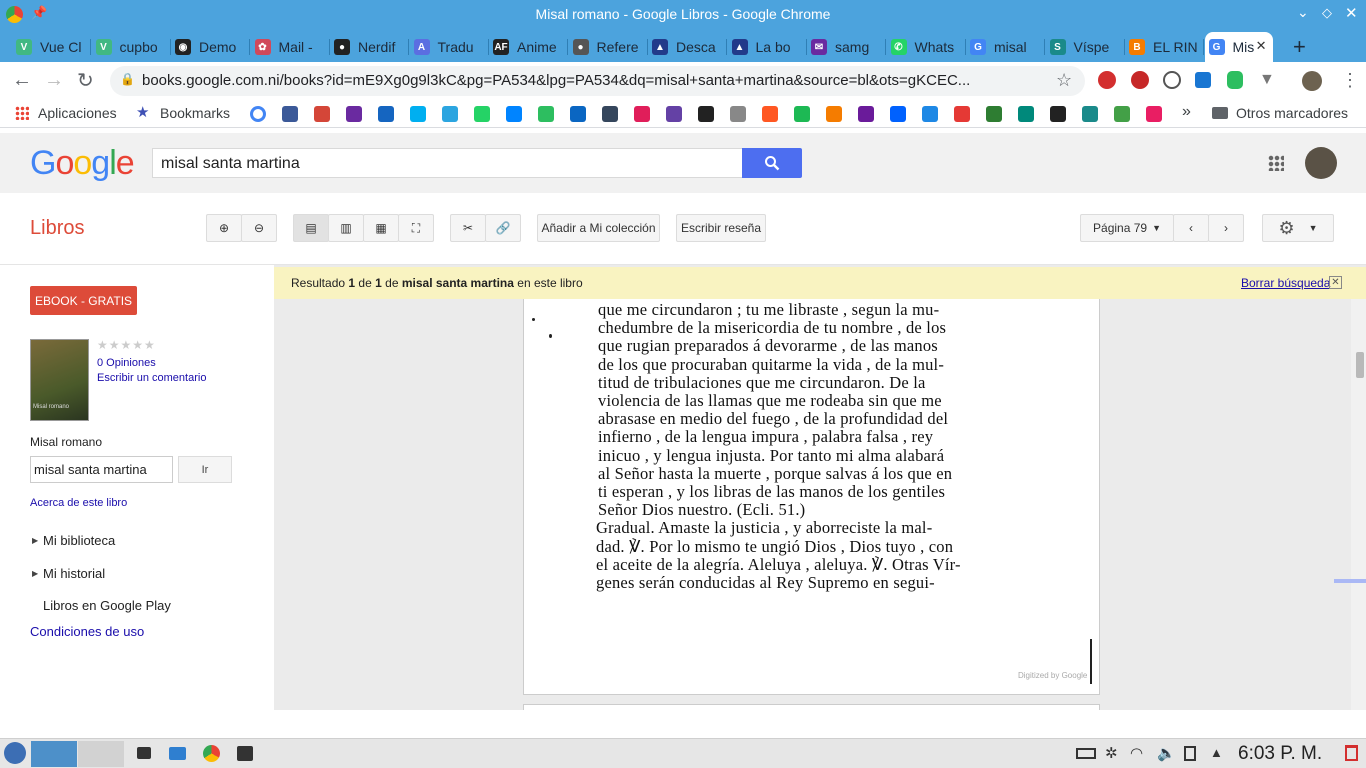  What do you see at coordinates (126, 345) in the screenshot?
I see `rating-stars: ★★★★★` at bounding box center [126, 345].